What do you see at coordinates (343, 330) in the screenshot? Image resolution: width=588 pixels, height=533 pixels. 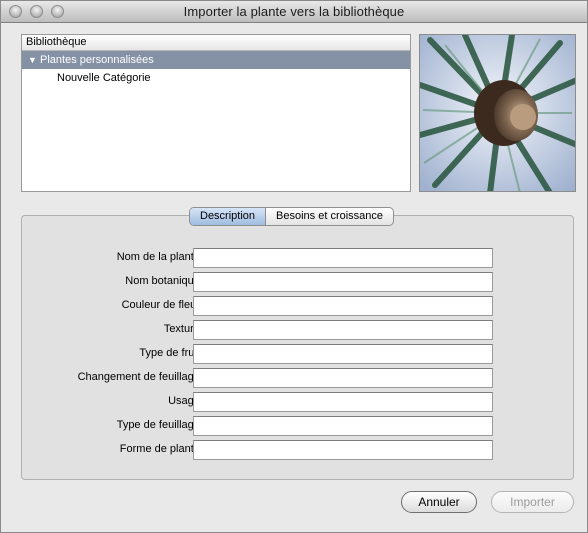 I see `texture-input` at bounding box center [343, 330].